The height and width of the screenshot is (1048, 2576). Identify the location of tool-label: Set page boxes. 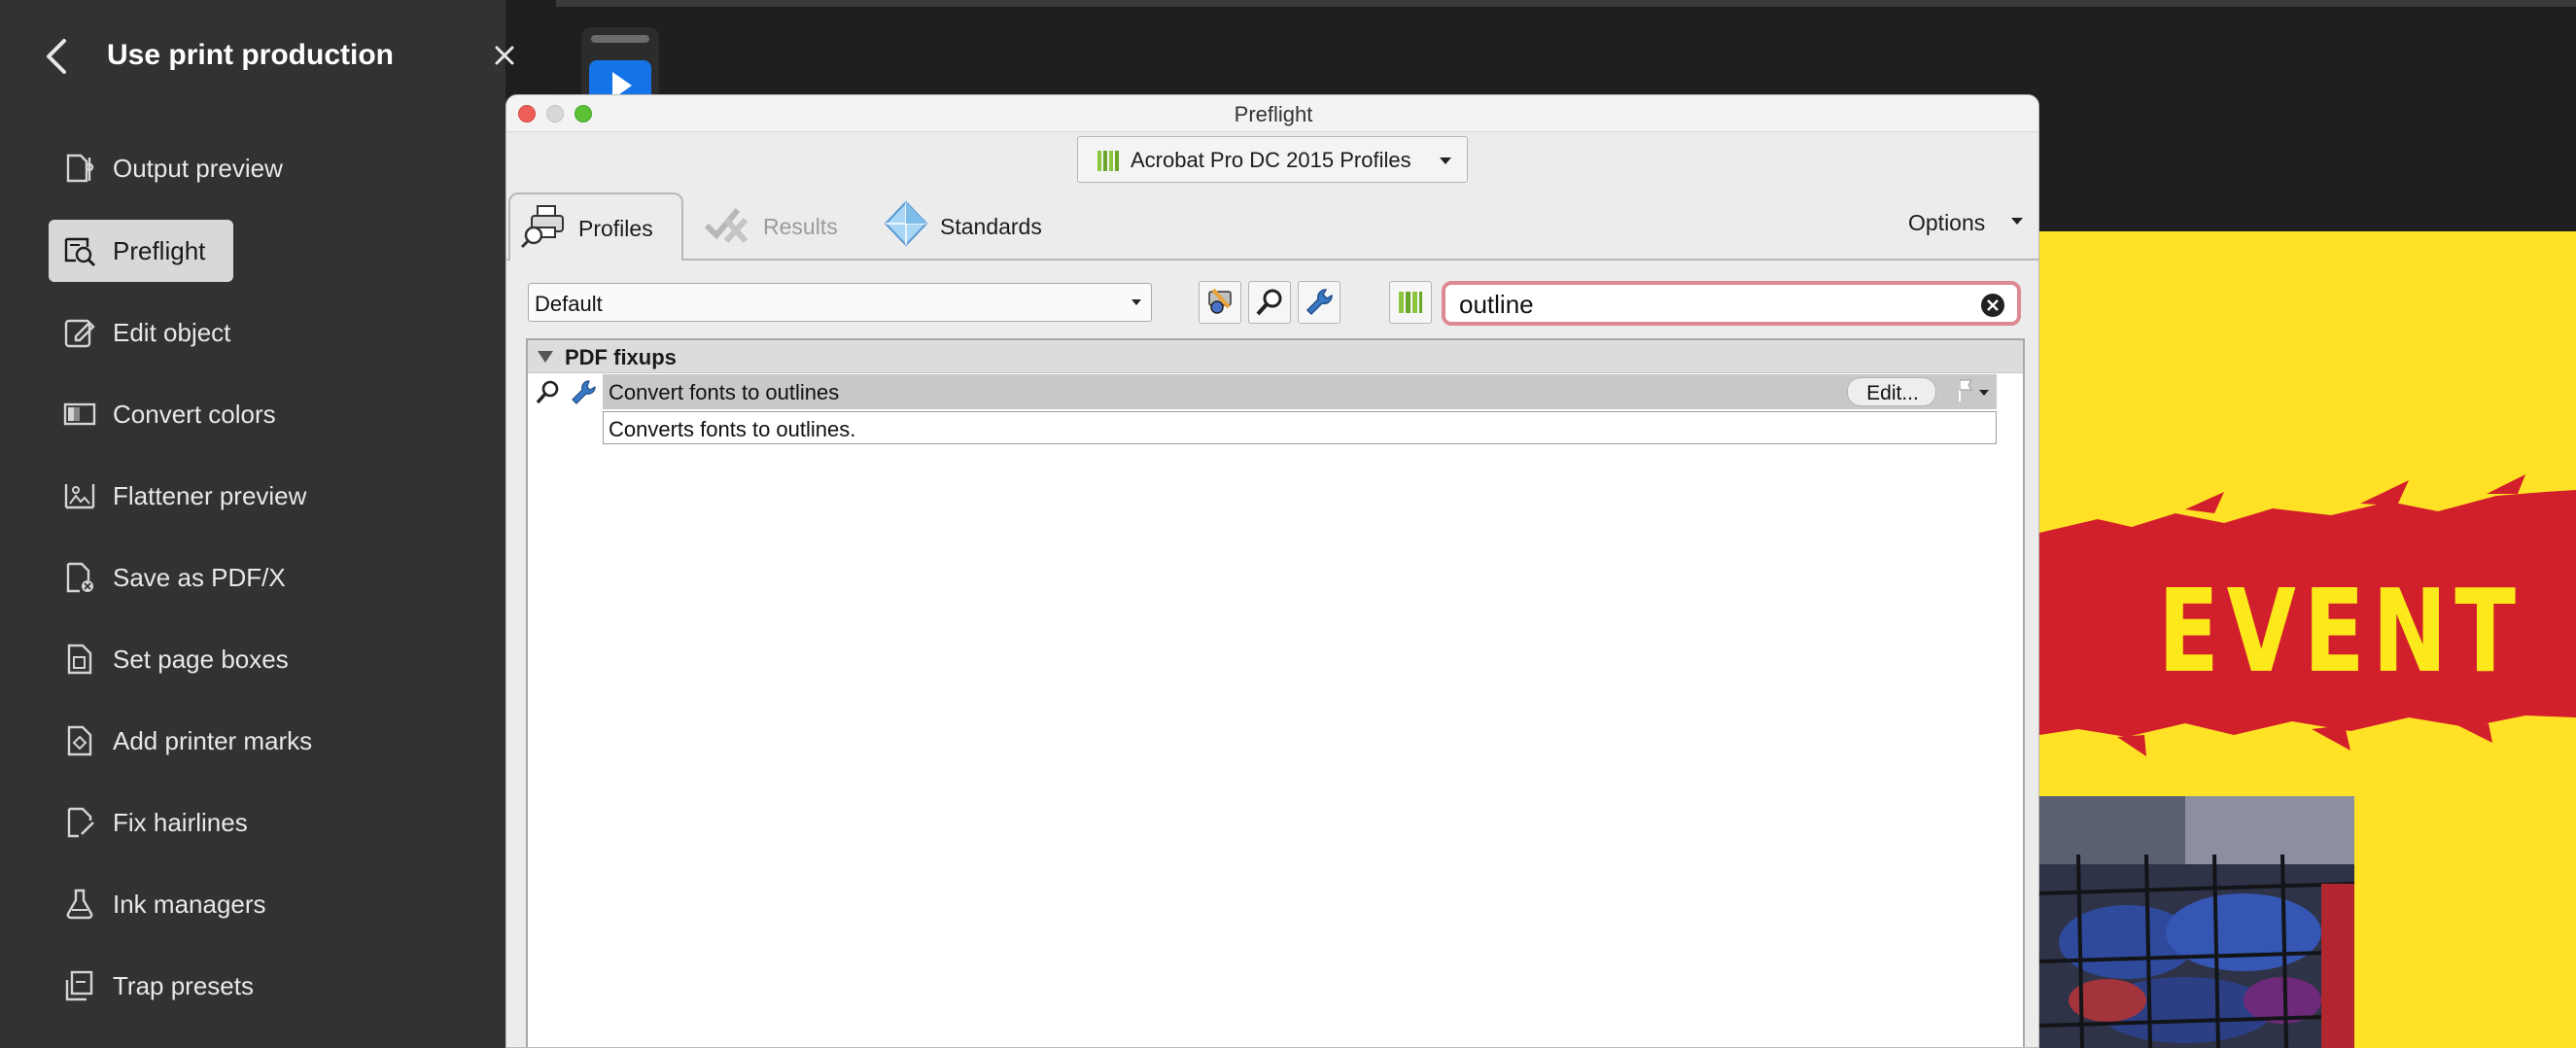
(201, 659).